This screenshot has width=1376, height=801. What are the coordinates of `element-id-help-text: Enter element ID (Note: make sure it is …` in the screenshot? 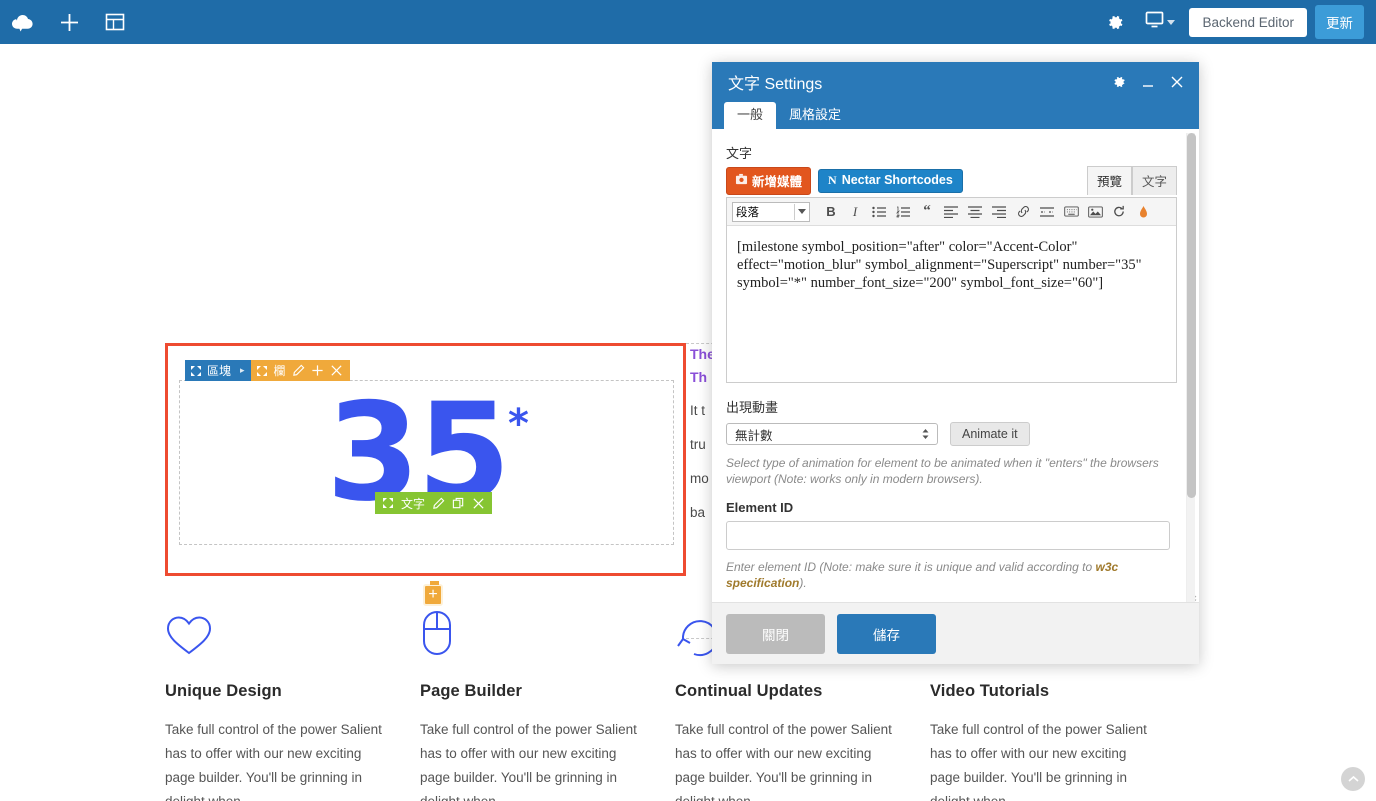 It's located at (951, 575).